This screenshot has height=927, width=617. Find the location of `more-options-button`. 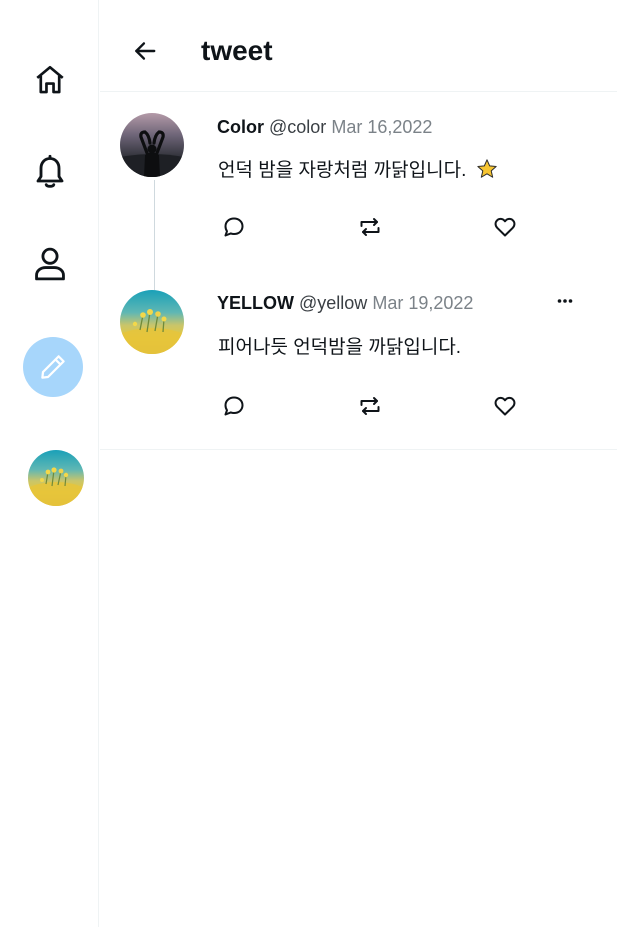

more-options-button is located at coordinates (565, 301).